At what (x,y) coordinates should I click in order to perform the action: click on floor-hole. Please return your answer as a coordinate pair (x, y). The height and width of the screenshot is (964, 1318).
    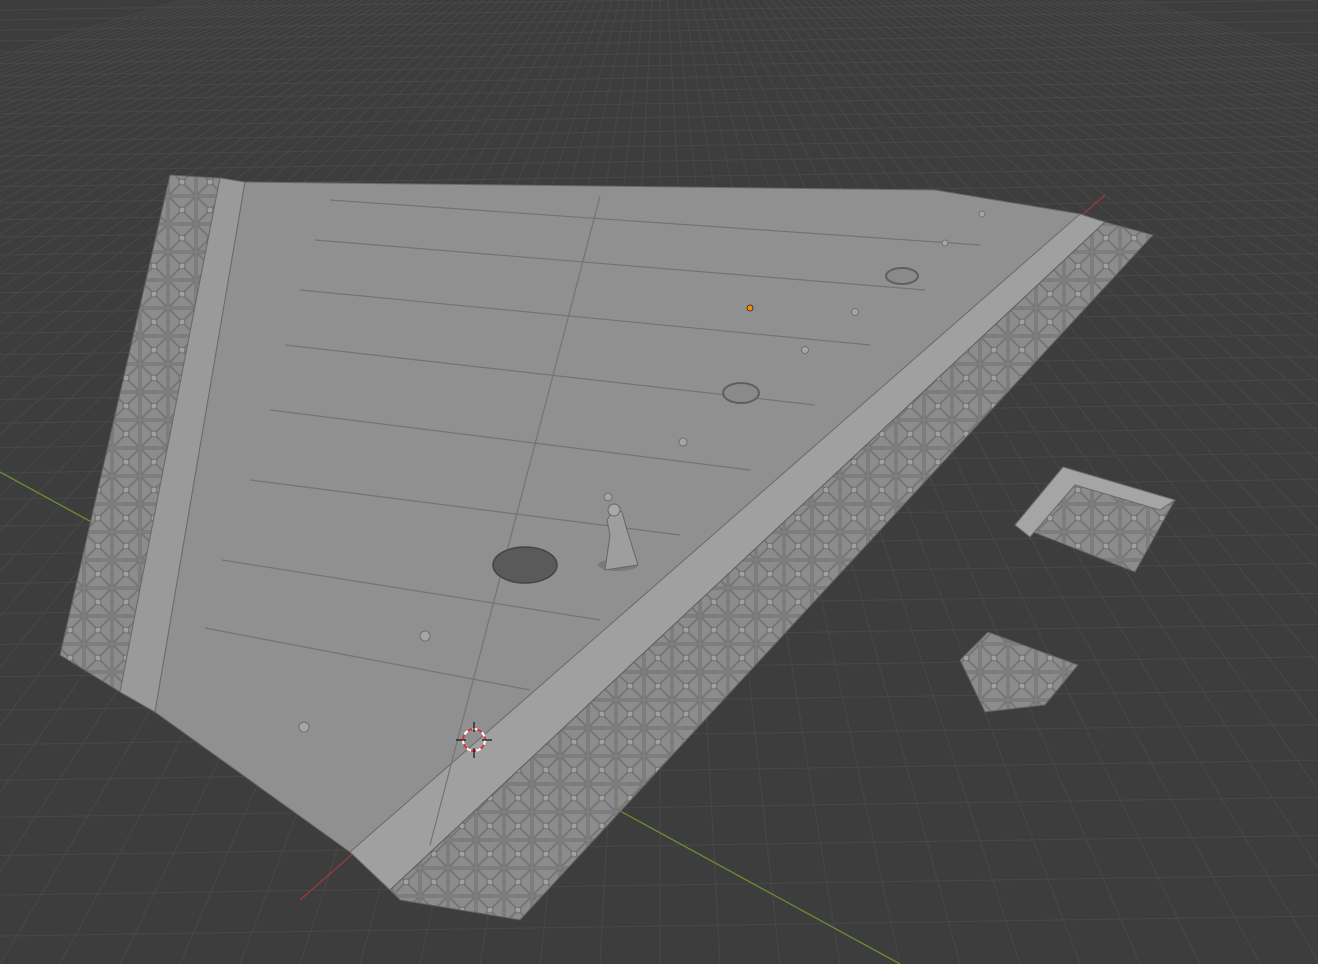
    Looking at the image, I should click on (525, 565).